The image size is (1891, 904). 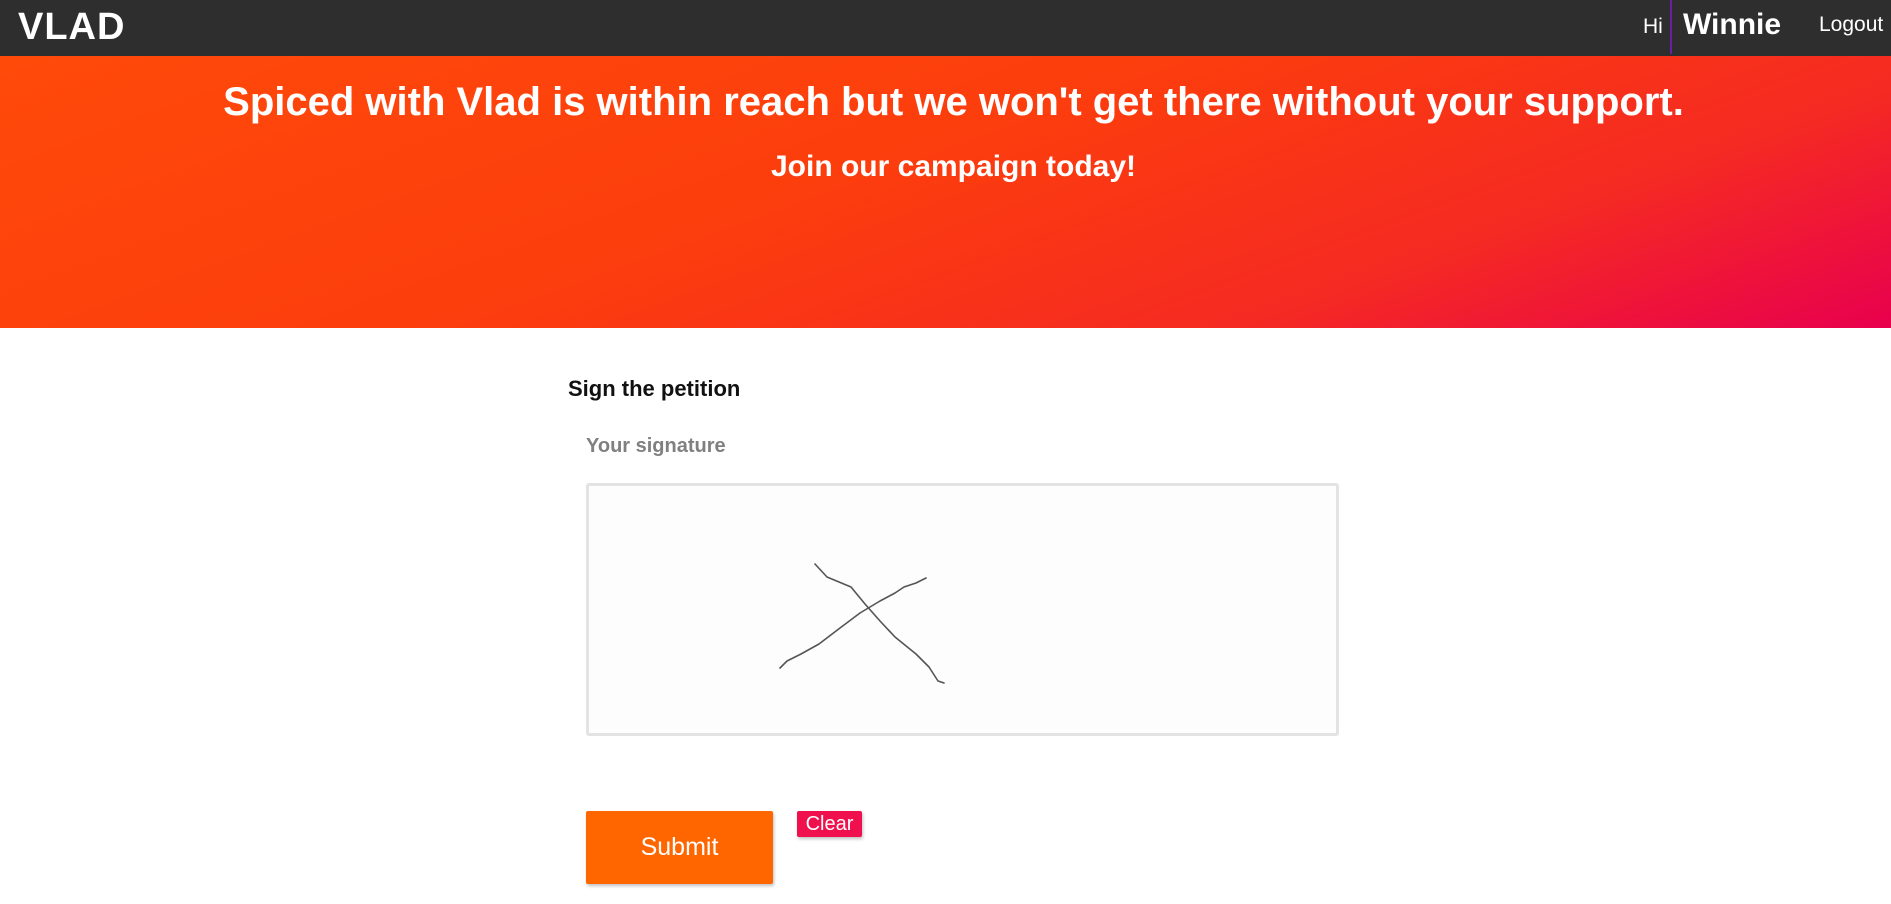 I want to click on signature-drawing, so click(x=862, y=623).